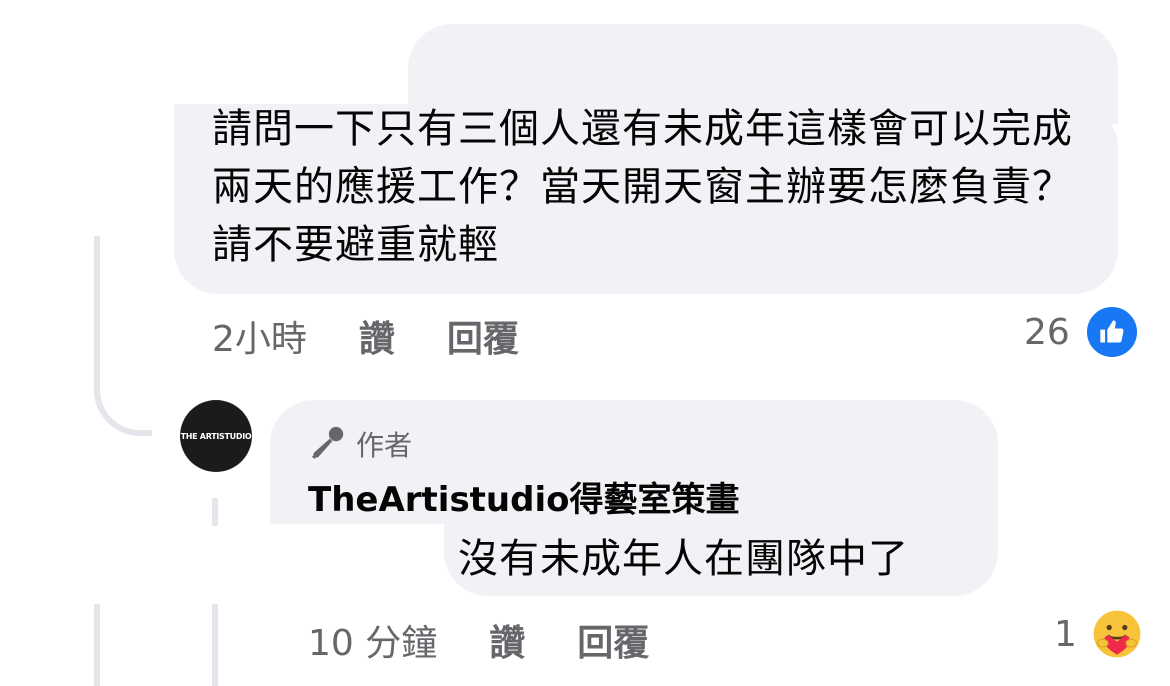  Describe the element at coordinates (97, 645) in the screenshot. I see `thread-line-lower-left` at that location.